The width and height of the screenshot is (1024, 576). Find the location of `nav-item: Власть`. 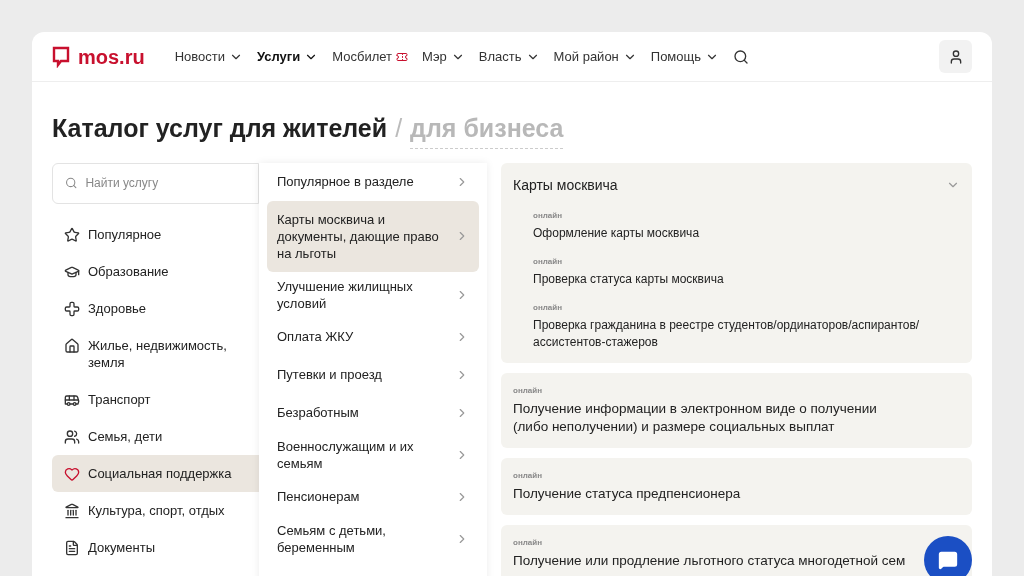

nav-item: Власть is located at coordinates (509, 56).